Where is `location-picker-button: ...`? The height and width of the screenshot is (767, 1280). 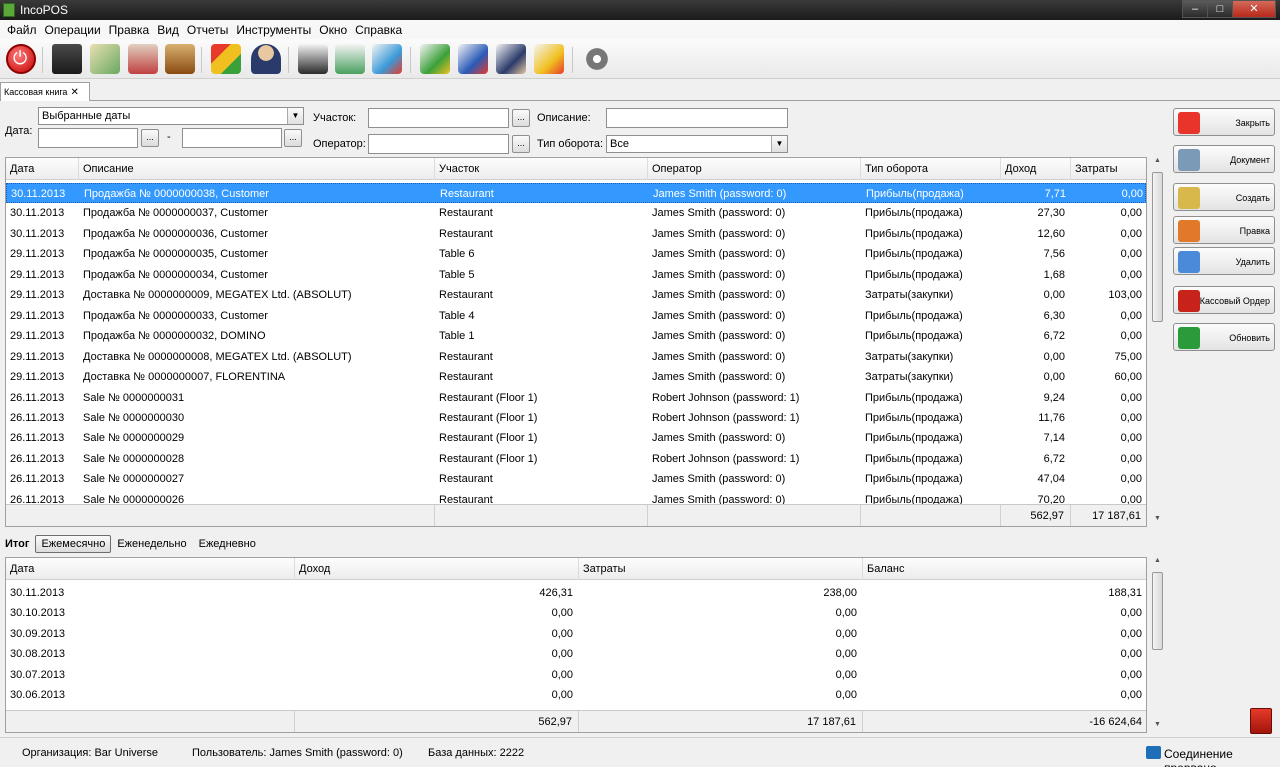 location-picker-button: ... is located at coordinates (521, 118).